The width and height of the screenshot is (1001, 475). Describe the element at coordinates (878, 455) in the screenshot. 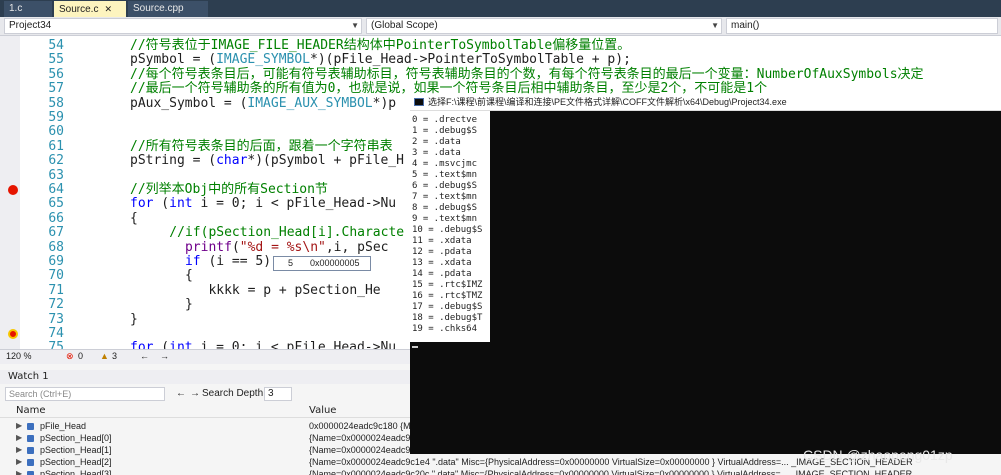

I see `watermark: CSDN @zhaopeng01zp` at that location.